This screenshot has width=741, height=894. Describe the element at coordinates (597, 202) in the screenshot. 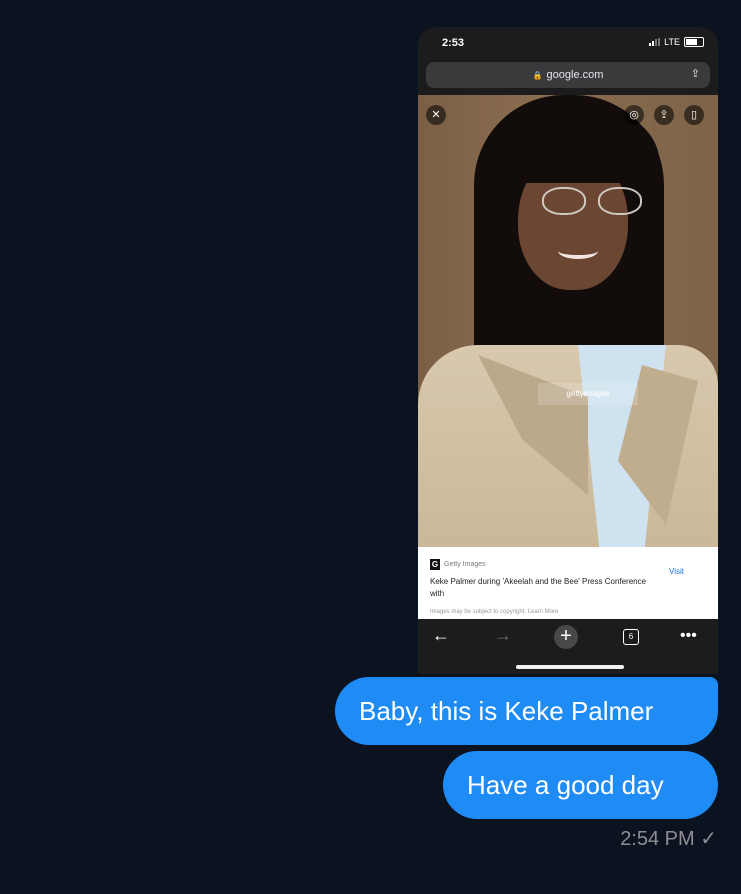

I see `photo-glasses` at that location.